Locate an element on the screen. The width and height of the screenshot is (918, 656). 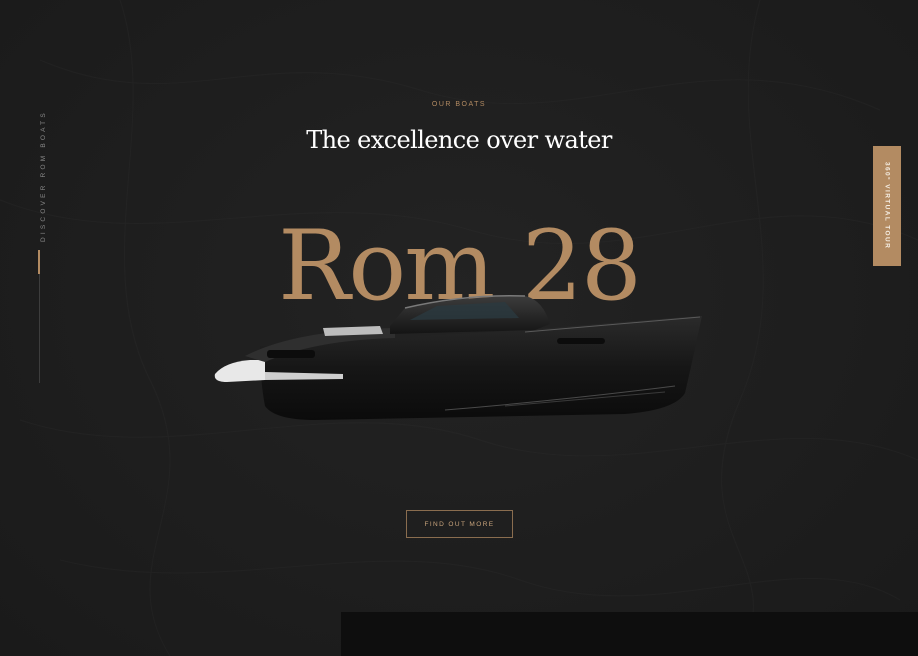
next-section-panel is located at coordinates (629, 634).